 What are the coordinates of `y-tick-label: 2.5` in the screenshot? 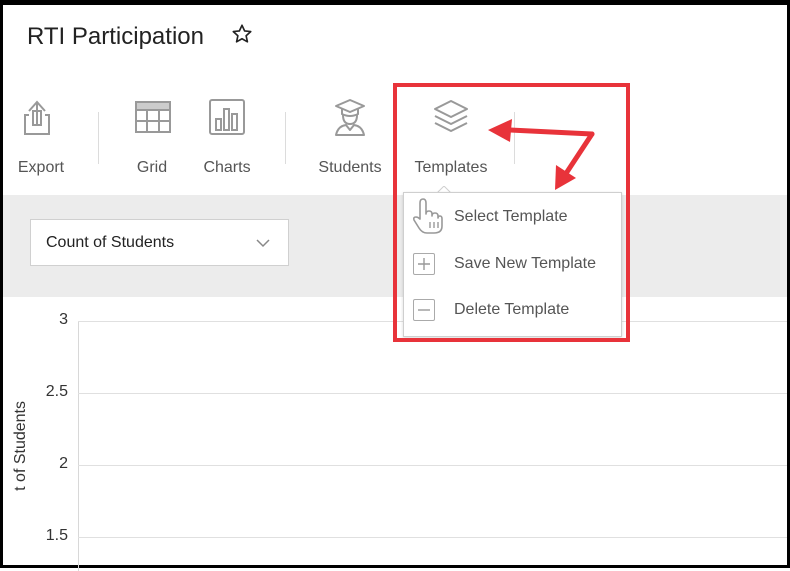 It's located at (56, 391).